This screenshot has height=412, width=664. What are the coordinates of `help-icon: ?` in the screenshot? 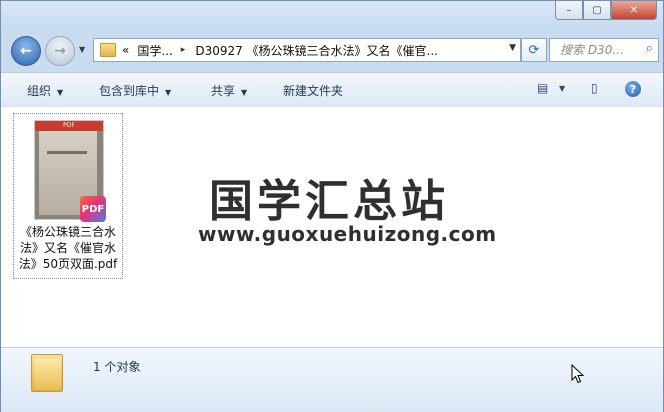 It's located at (633, 89).